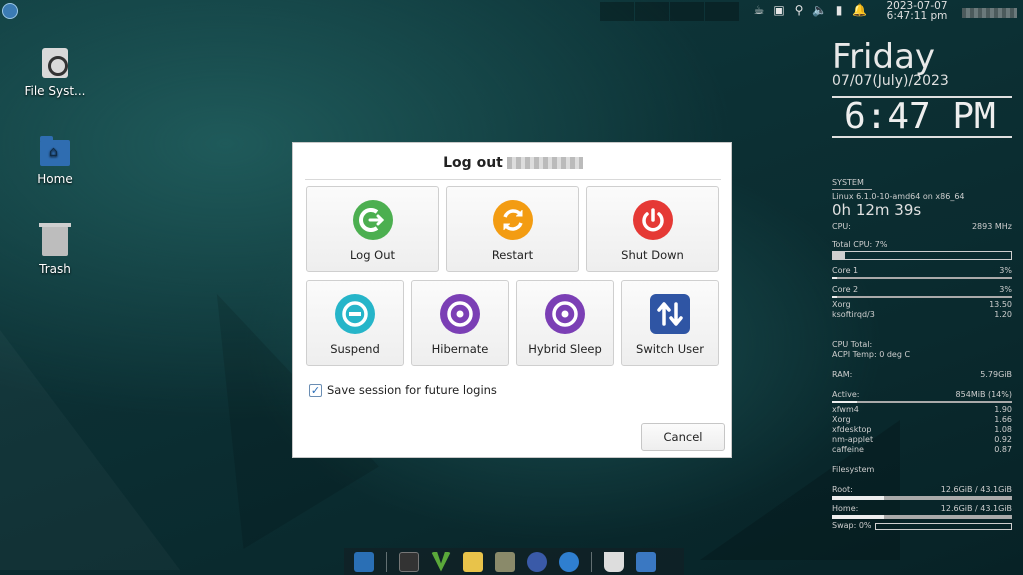 This screenshot has width=1023, height=575. I want to click on logout-button: Log Out, so click(372, 229).